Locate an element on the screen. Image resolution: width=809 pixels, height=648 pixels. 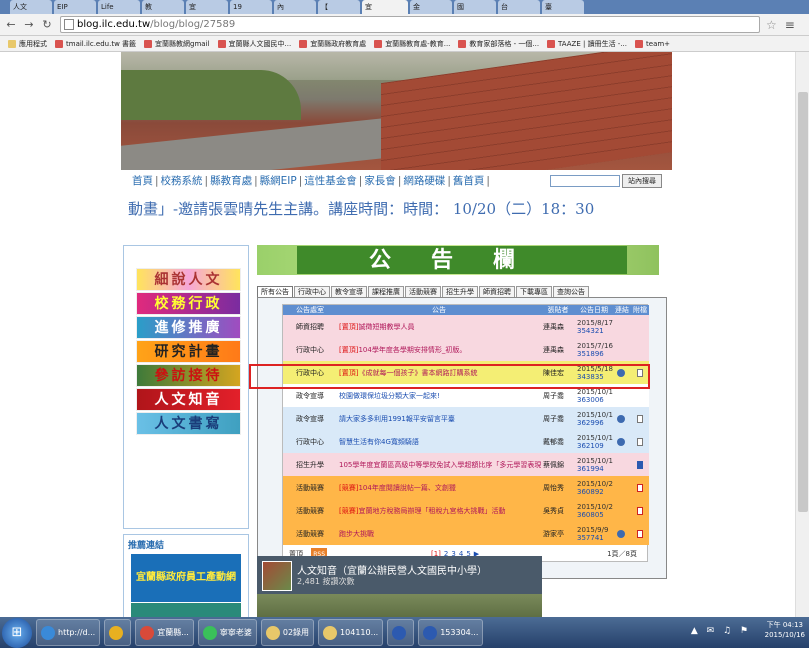
site-nav-link: 首頁 is located at coordinates (142, 181).